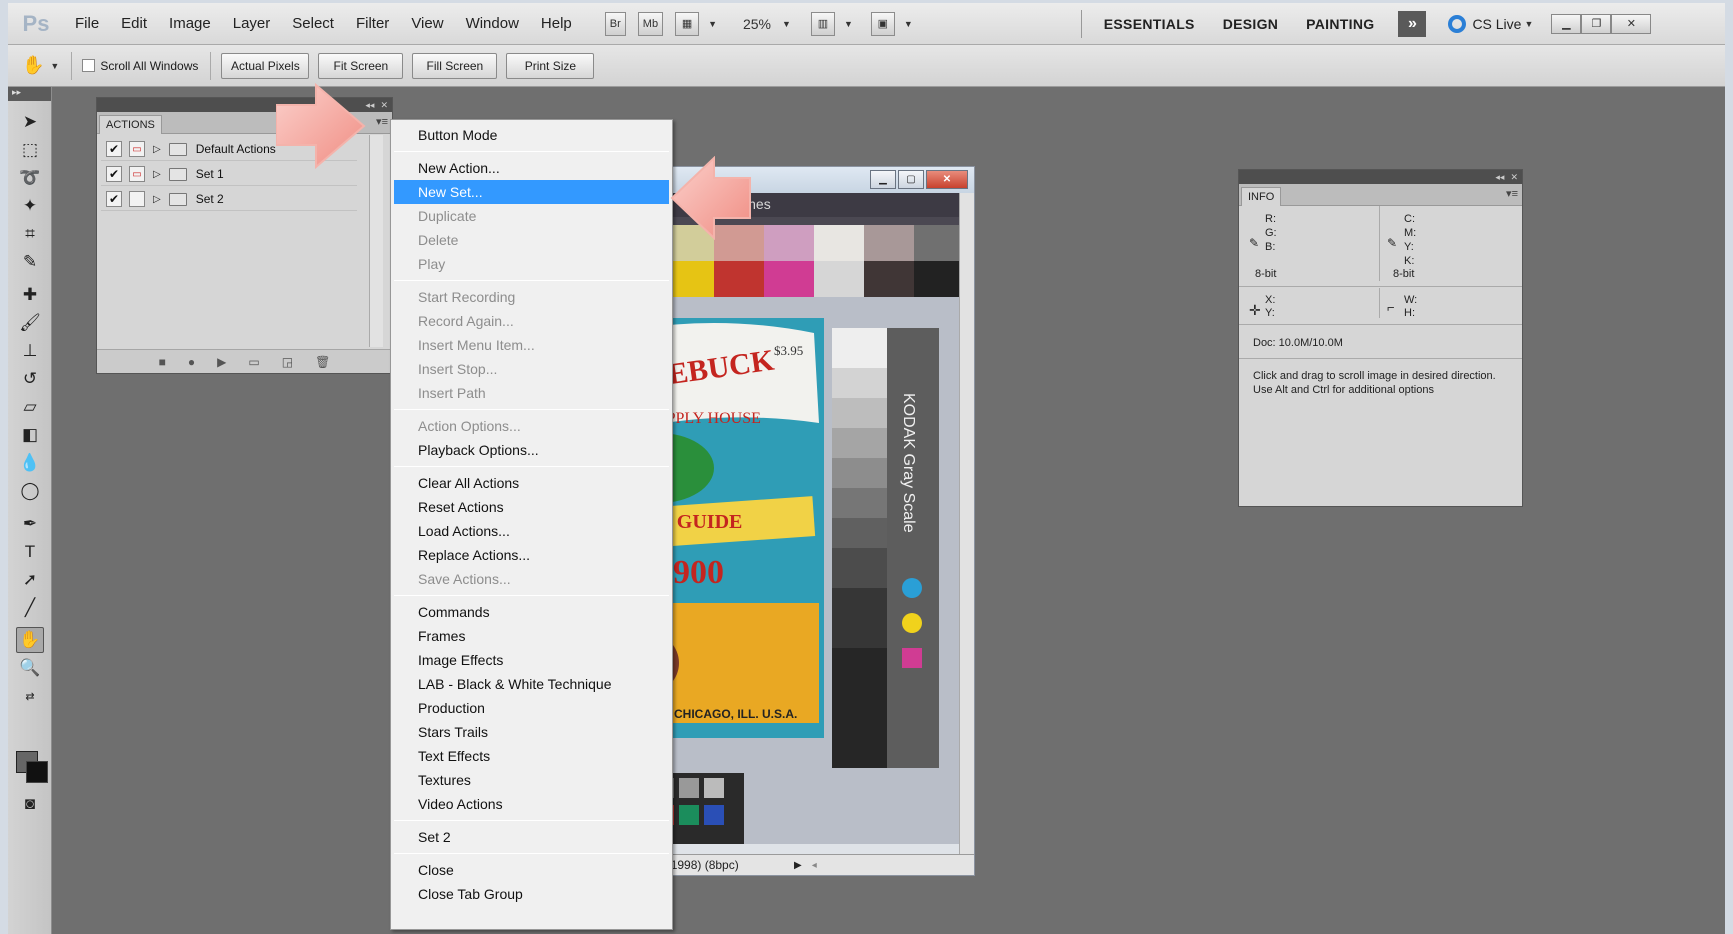 The image size is (1733, 934). What do you see at coordinates (30, 295) in the screenshot?
I see `healing-brush-tool-icon: ✚` at bounding box center [30, 295].